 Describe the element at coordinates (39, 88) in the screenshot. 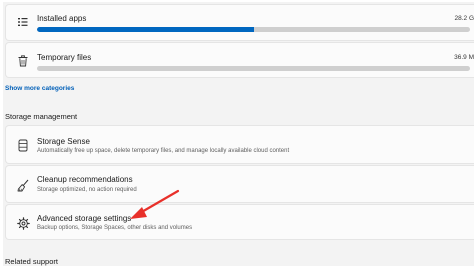

I see `show-more-categories-link: Show more categories` at that location.